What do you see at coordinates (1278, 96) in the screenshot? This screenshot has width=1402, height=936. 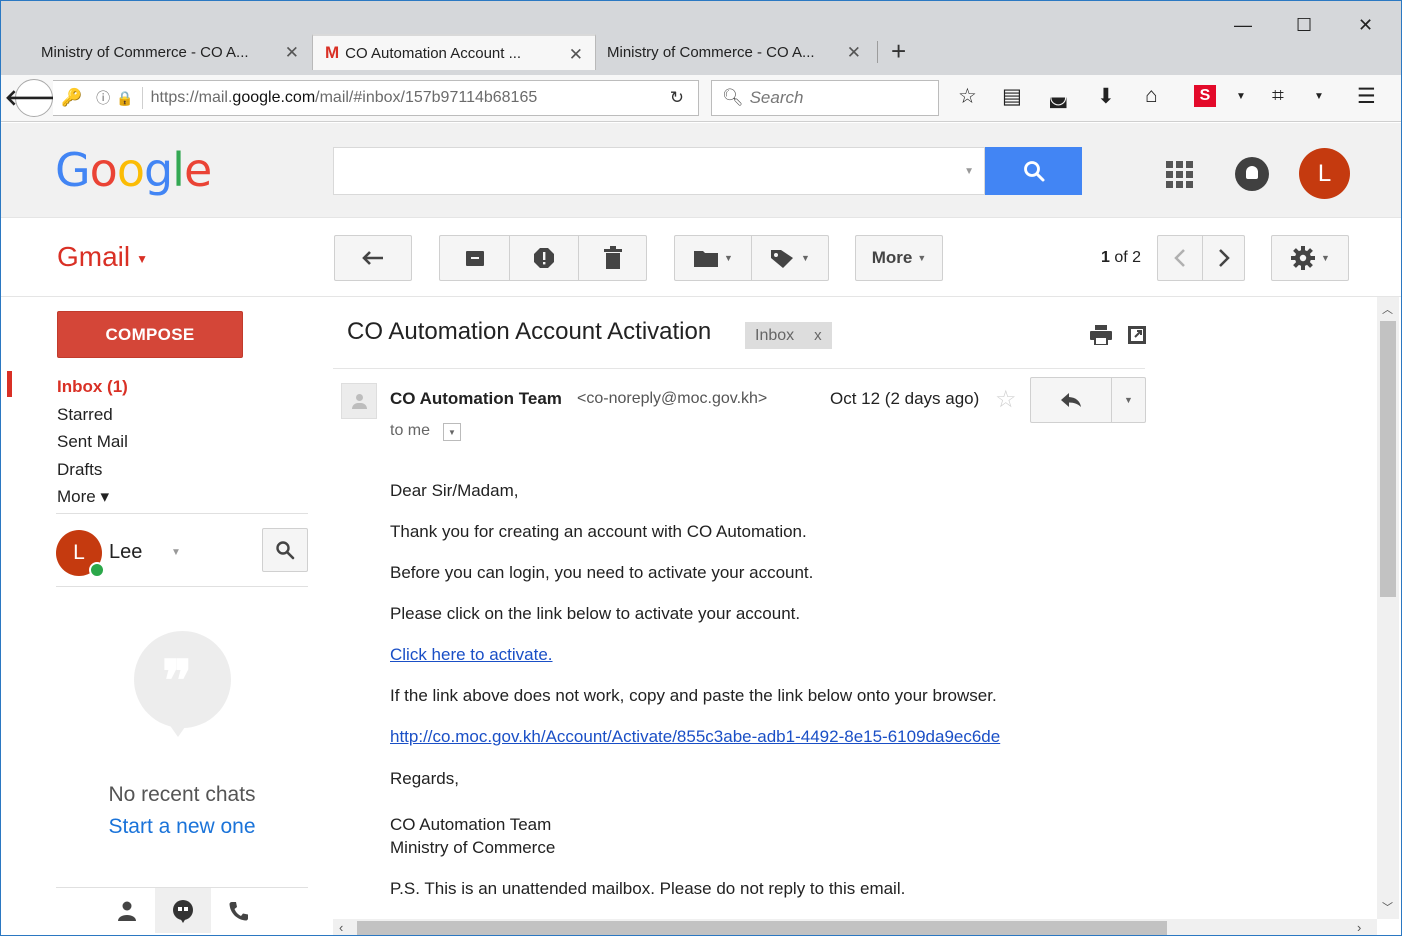 I see `crop-icon: ⌗` at bounding box center [1278, 96].